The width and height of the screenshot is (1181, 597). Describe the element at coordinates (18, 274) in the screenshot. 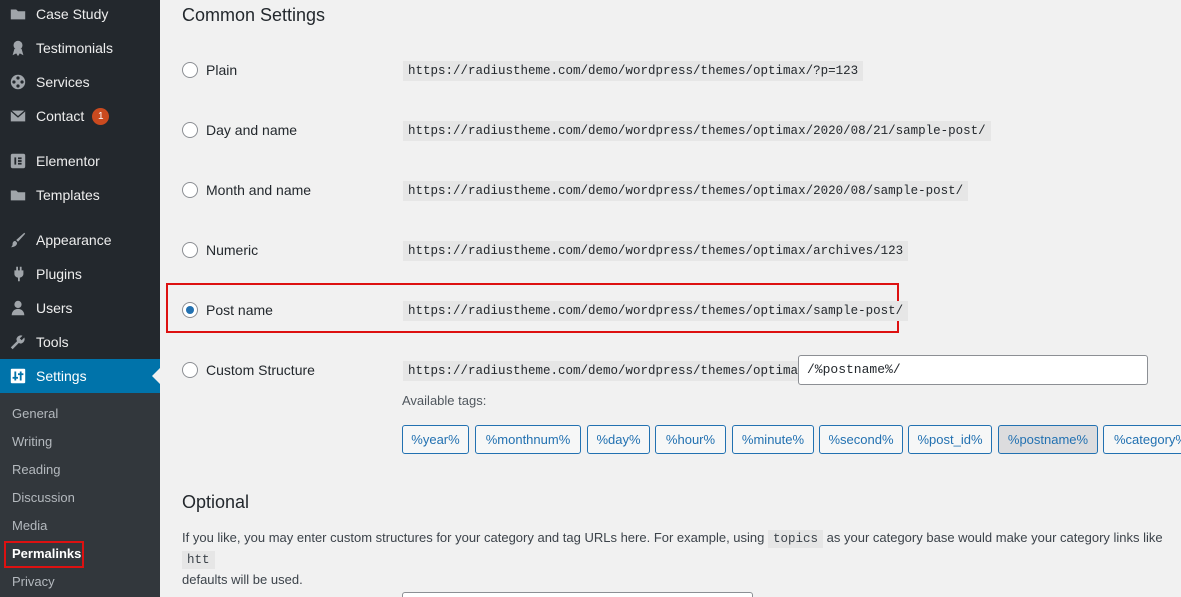

I see `plugin-icon` at that location.